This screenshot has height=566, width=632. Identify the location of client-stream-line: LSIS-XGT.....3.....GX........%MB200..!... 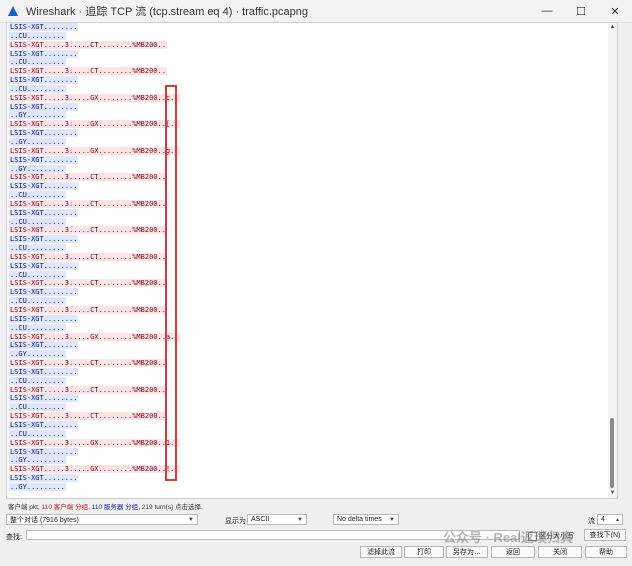
(94, 469).